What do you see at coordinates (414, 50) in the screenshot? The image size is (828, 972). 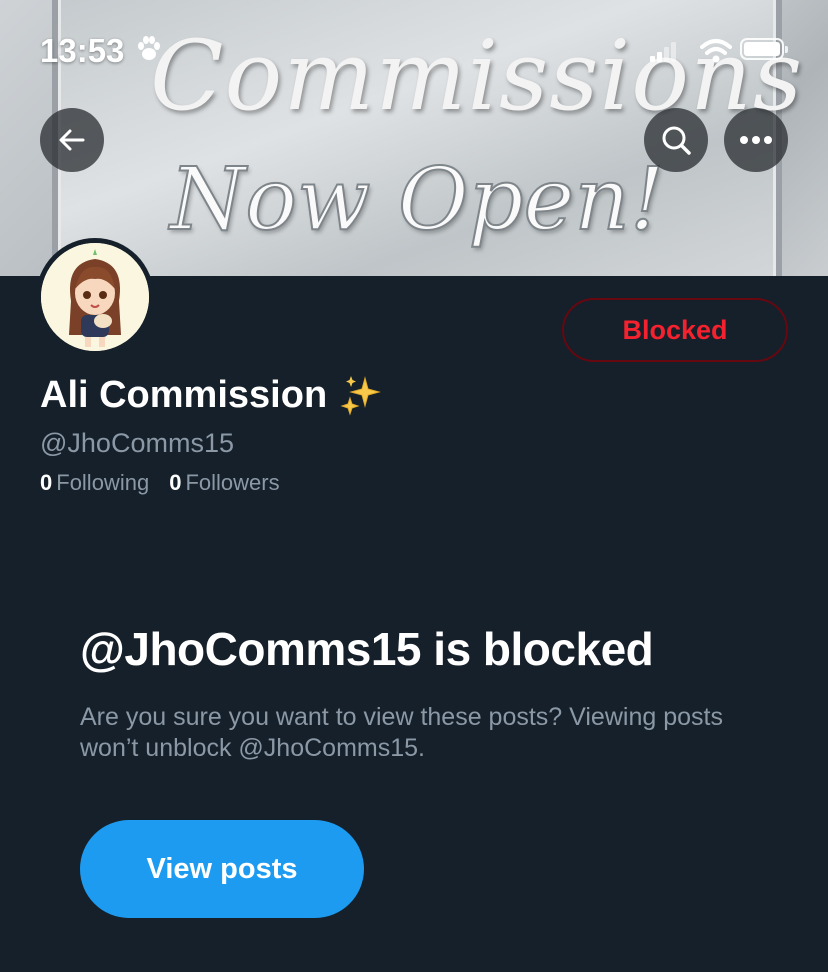 I see `status-bar: 13:53` at bounding box center [414, 50].